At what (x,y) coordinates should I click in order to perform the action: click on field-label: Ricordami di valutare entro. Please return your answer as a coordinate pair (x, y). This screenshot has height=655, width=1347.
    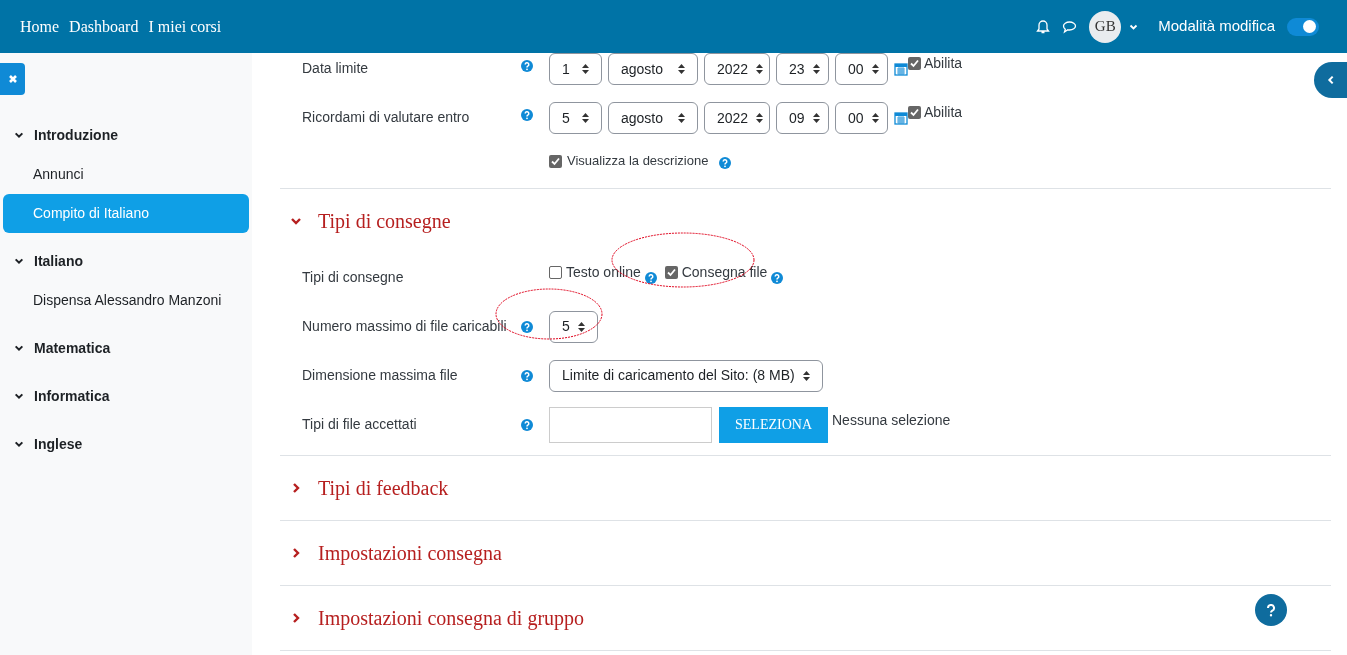
    Looking at the image, I should click on (386, 117).